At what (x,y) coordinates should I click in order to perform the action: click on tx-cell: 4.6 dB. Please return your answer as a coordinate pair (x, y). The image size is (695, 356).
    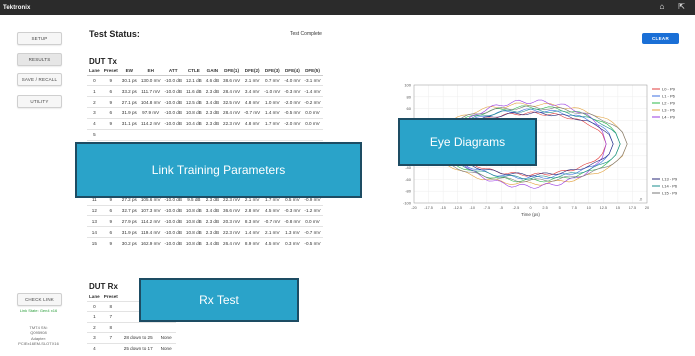
    Looking at the image, I should click on (212, 80).